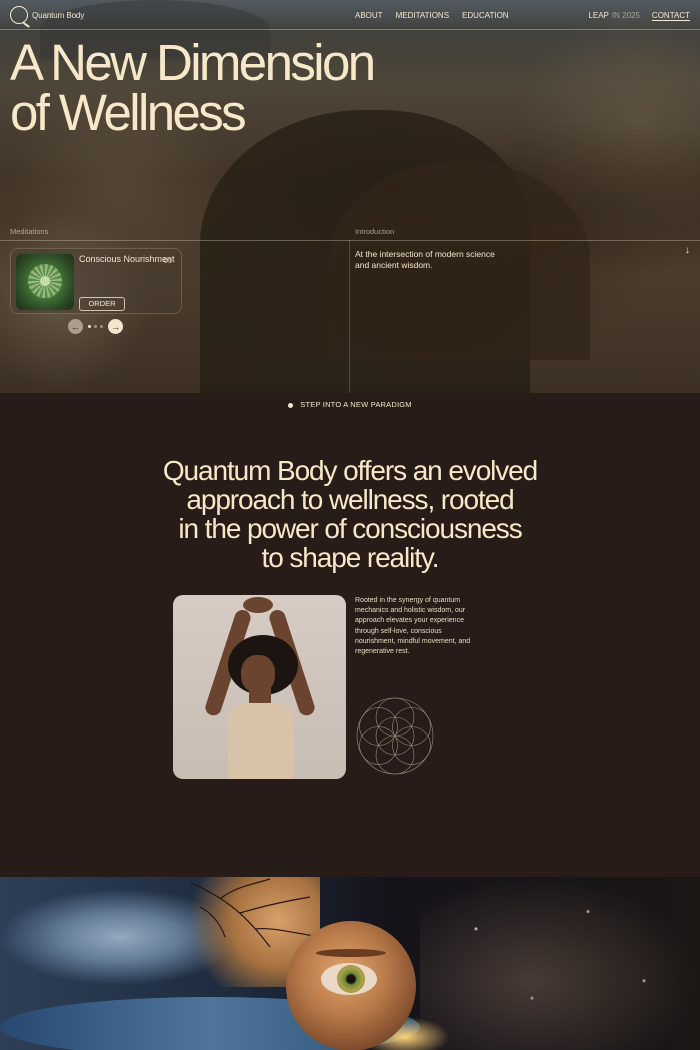 The height and width of the screenshot is (1050, 700). What do you see at coordinates (115, 326) in the screenshot?
I see `next-arrow-icon: →` at bounding box center [115, 326].